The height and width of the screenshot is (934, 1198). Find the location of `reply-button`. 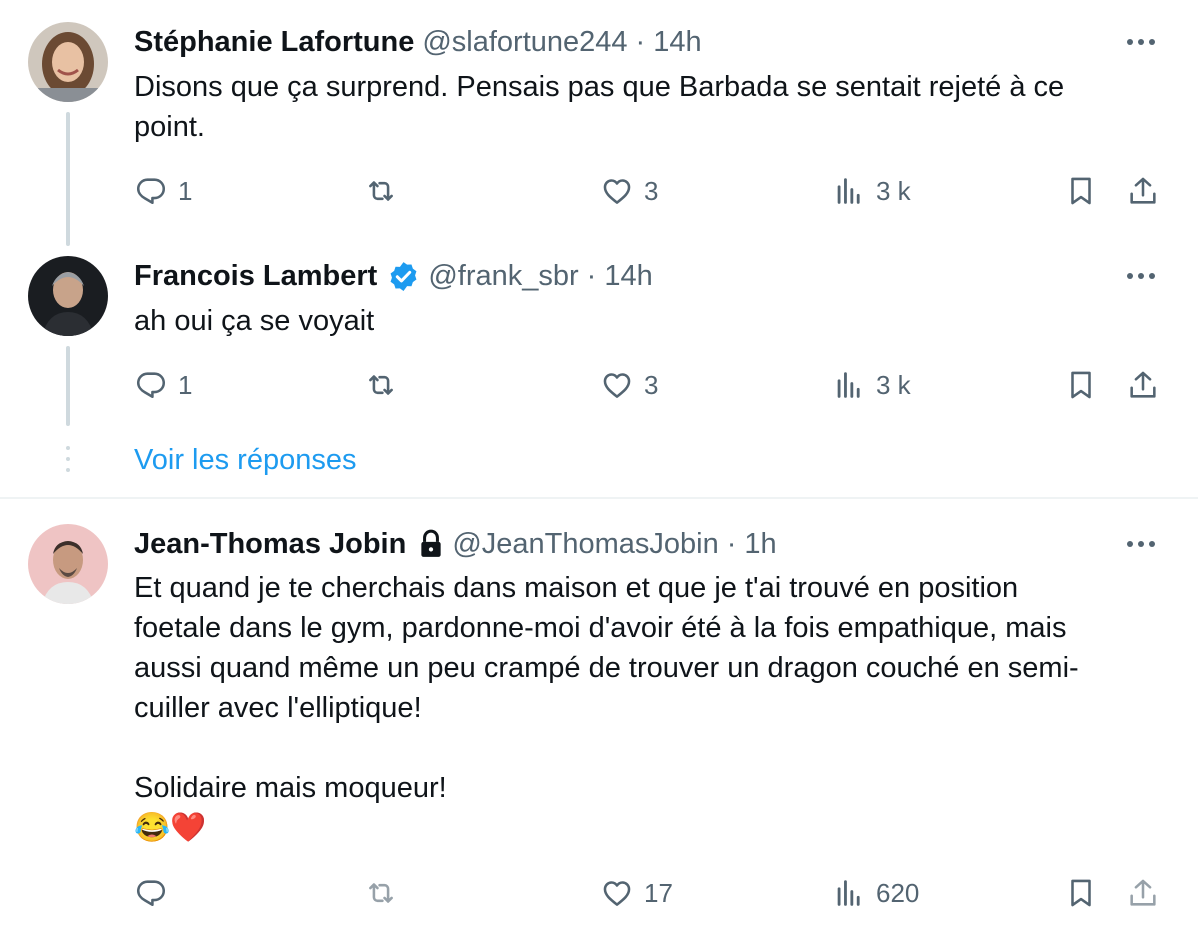

reply-button is located at coordinates (156, 893).